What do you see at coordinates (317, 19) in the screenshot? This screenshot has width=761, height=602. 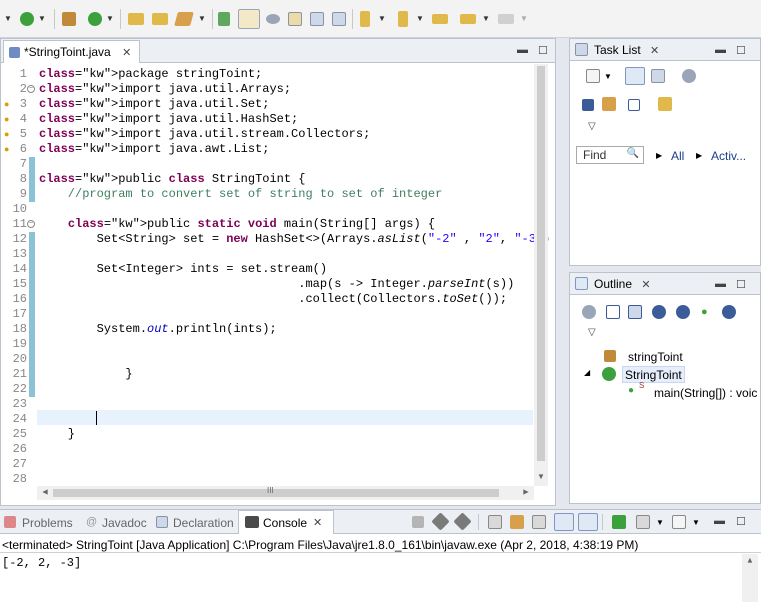 I see `word-wrap-icon` at bounding box center [317, 19].